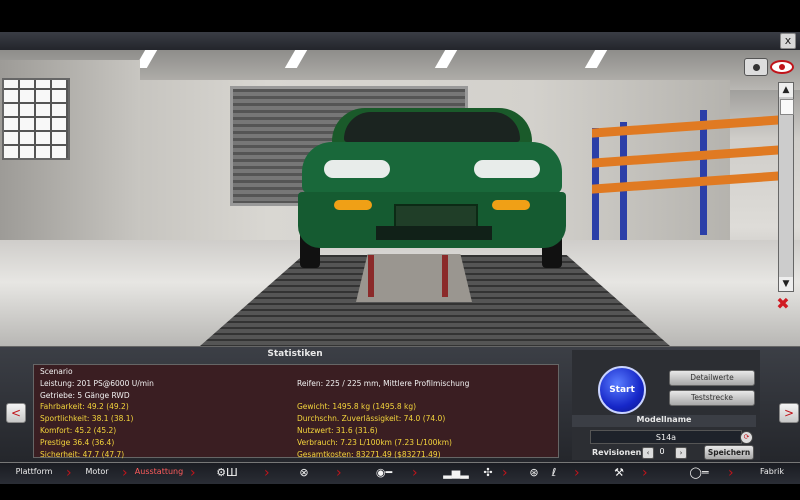  Describe the element at coordinates (56, 371) in the screenshot. I see `stat-line: Scenario` at that location.